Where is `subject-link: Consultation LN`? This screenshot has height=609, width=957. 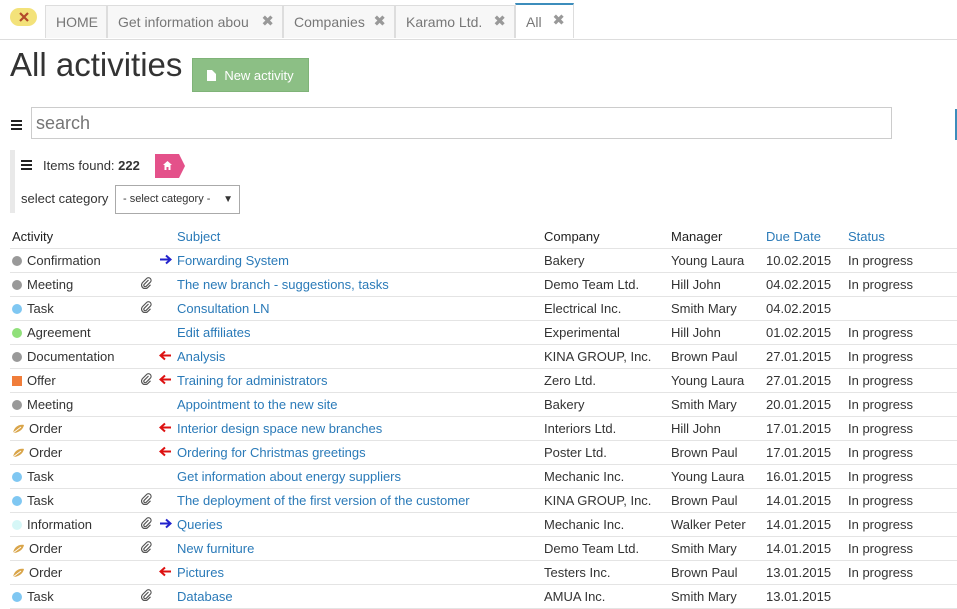
subject-link: Consultation LN is located at coordinates (223, 308).